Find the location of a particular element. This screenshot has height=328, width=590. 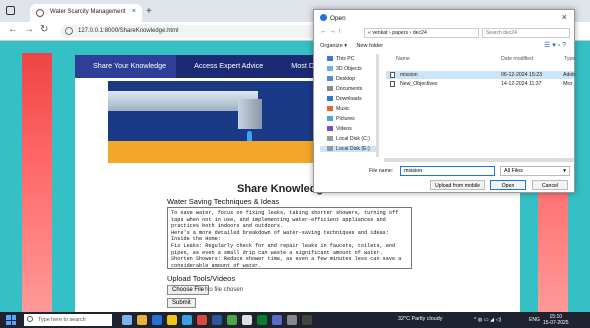

nav-pane-item: Documents is located at coordinates (344, 89).